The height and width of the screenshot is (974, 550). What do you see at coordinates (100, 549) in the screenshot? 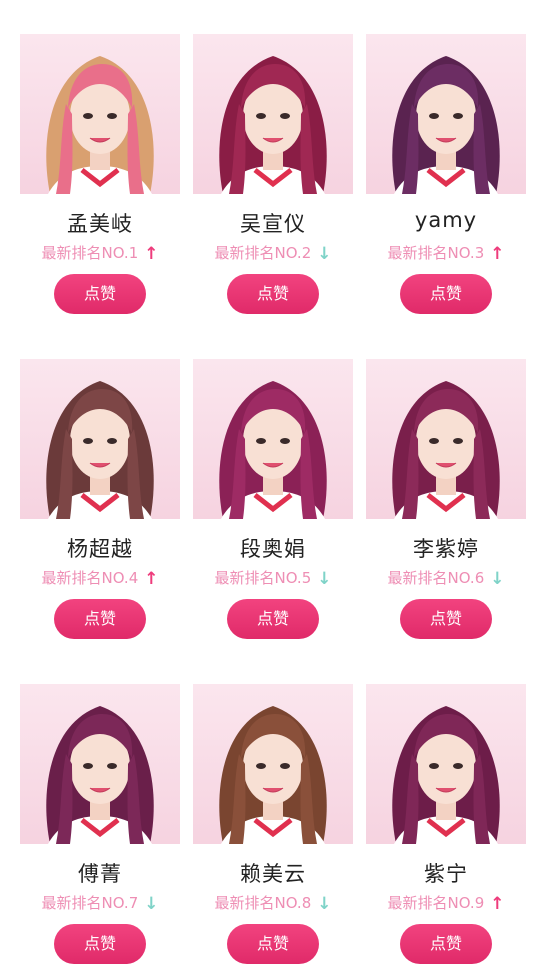
I see `contestant-name: 杨超越` at bounding box center [100, 549].